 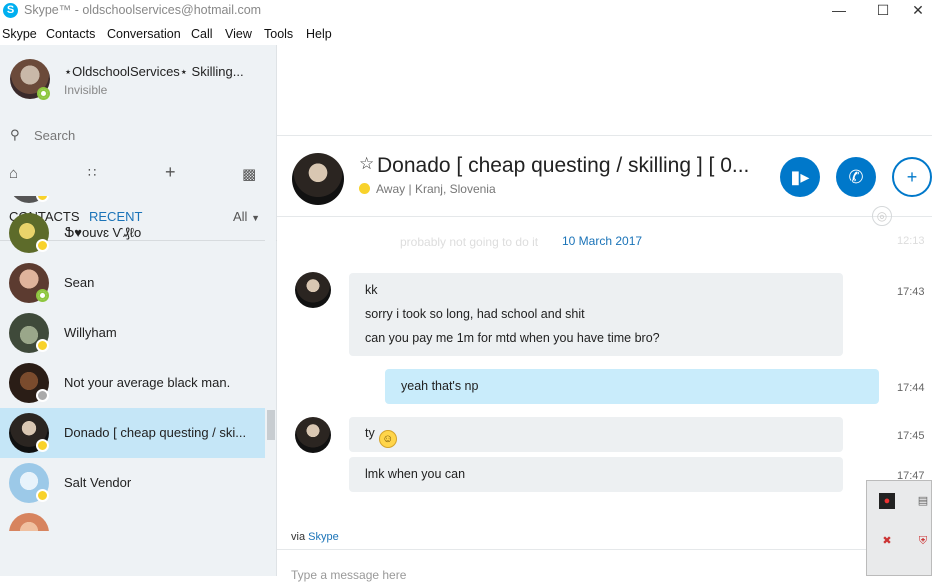 I want to click on unknown-status-icon, so click(x=42, y=395).